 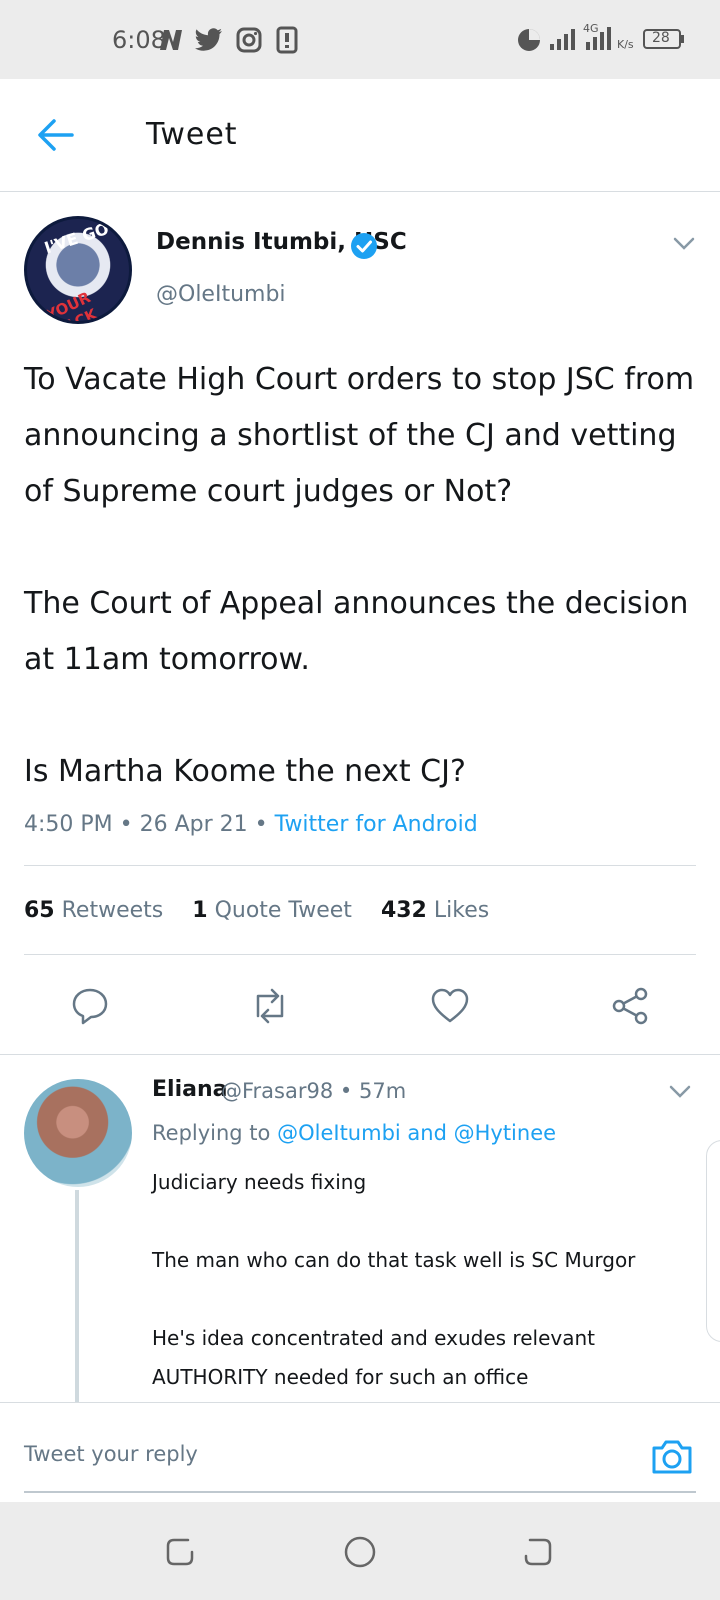 I want to click on tweet-time: 4:50 PM, so click(x=68, y=824).